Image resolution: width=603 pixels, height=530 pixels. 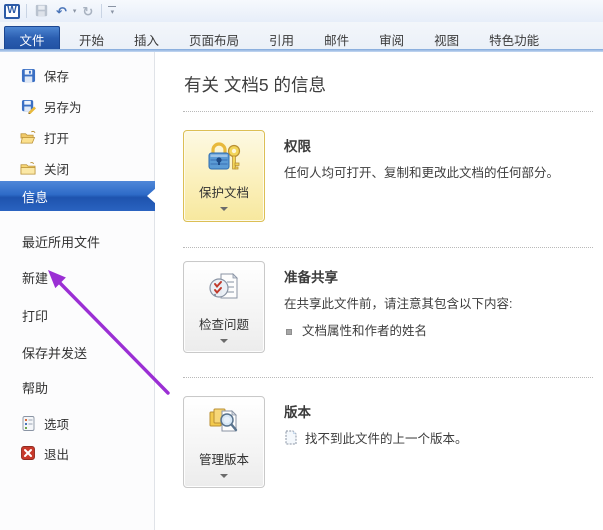 I want to click on check-for-issues-icon, so click(x=224, y=289).